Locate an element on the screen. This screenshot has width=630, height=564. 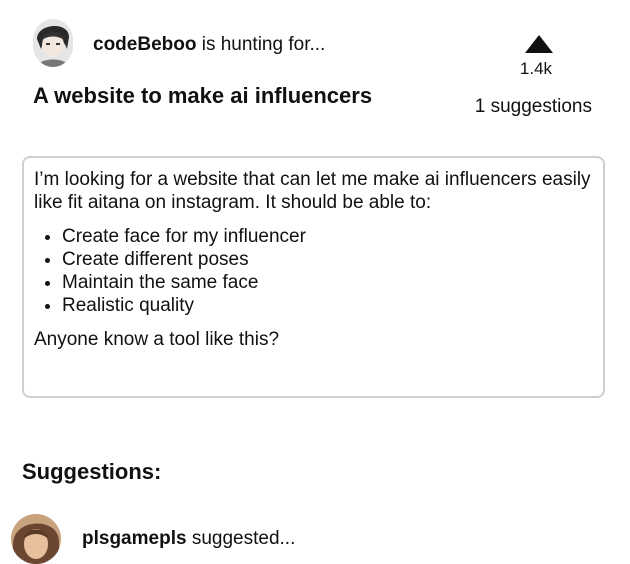
suggester-username: plsgamepls is located at coordinates (134, 538).